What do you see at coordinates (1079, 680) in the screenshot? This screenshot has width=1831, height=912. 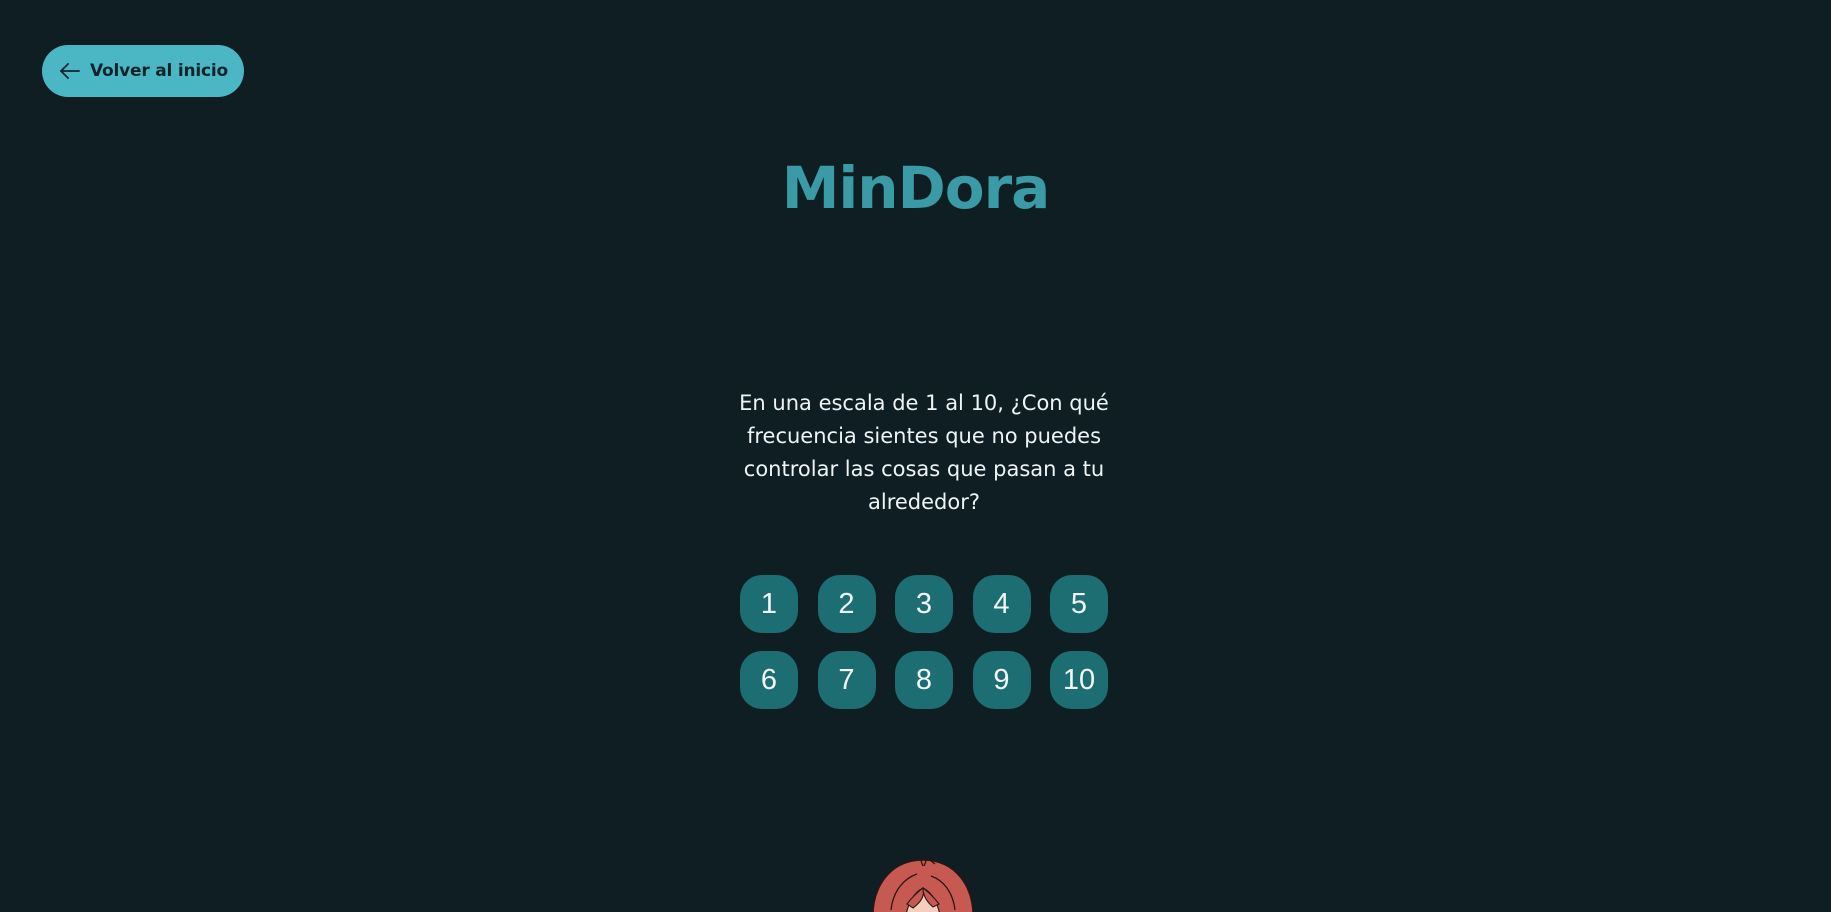 I see `scale-option-10: 10` at bounding box center [1079, 680].